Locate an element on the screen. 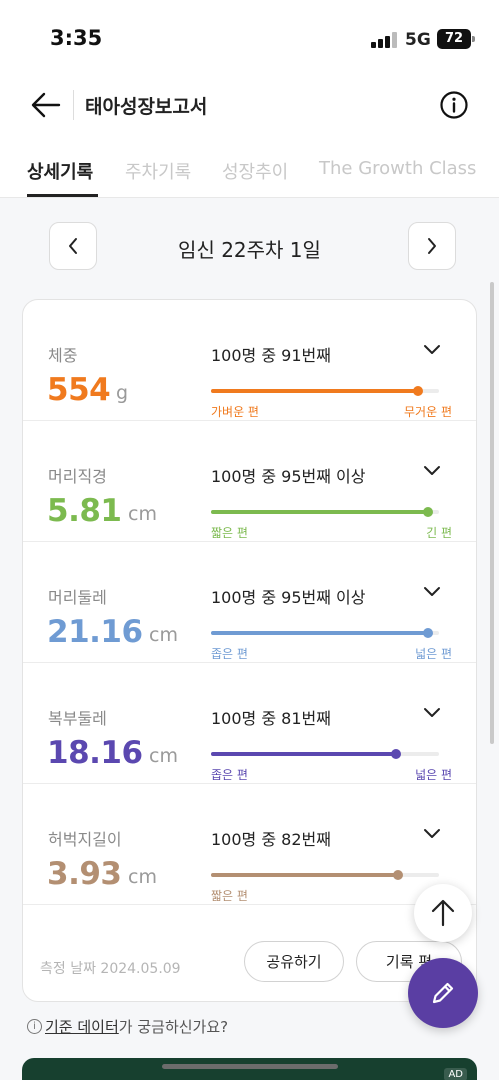  pencil-icon is located at coordinates (443, 993).